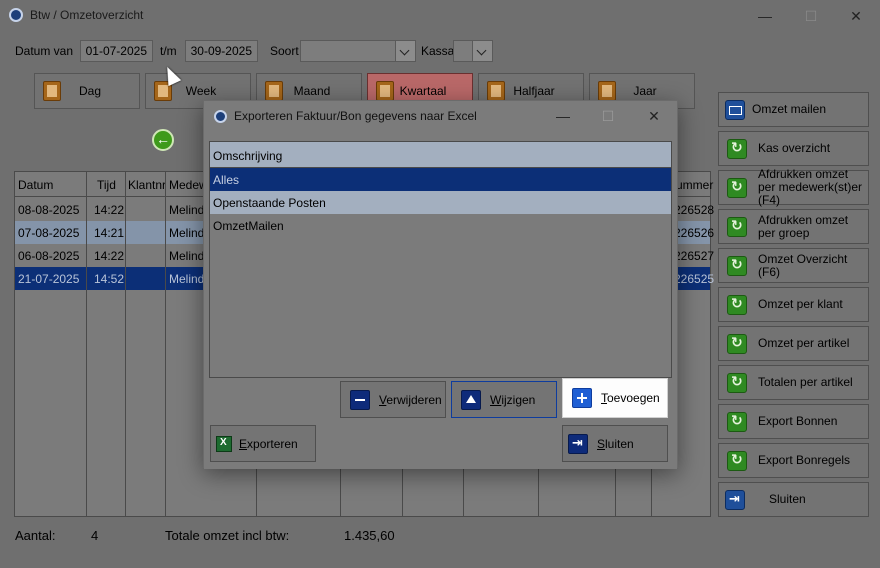 This screenshot has height=568, width=880. What do you see at coordinates (440, 225) in the screenshot?
I see `list-item: OmzetMailen` at bounding box center [440, 225].